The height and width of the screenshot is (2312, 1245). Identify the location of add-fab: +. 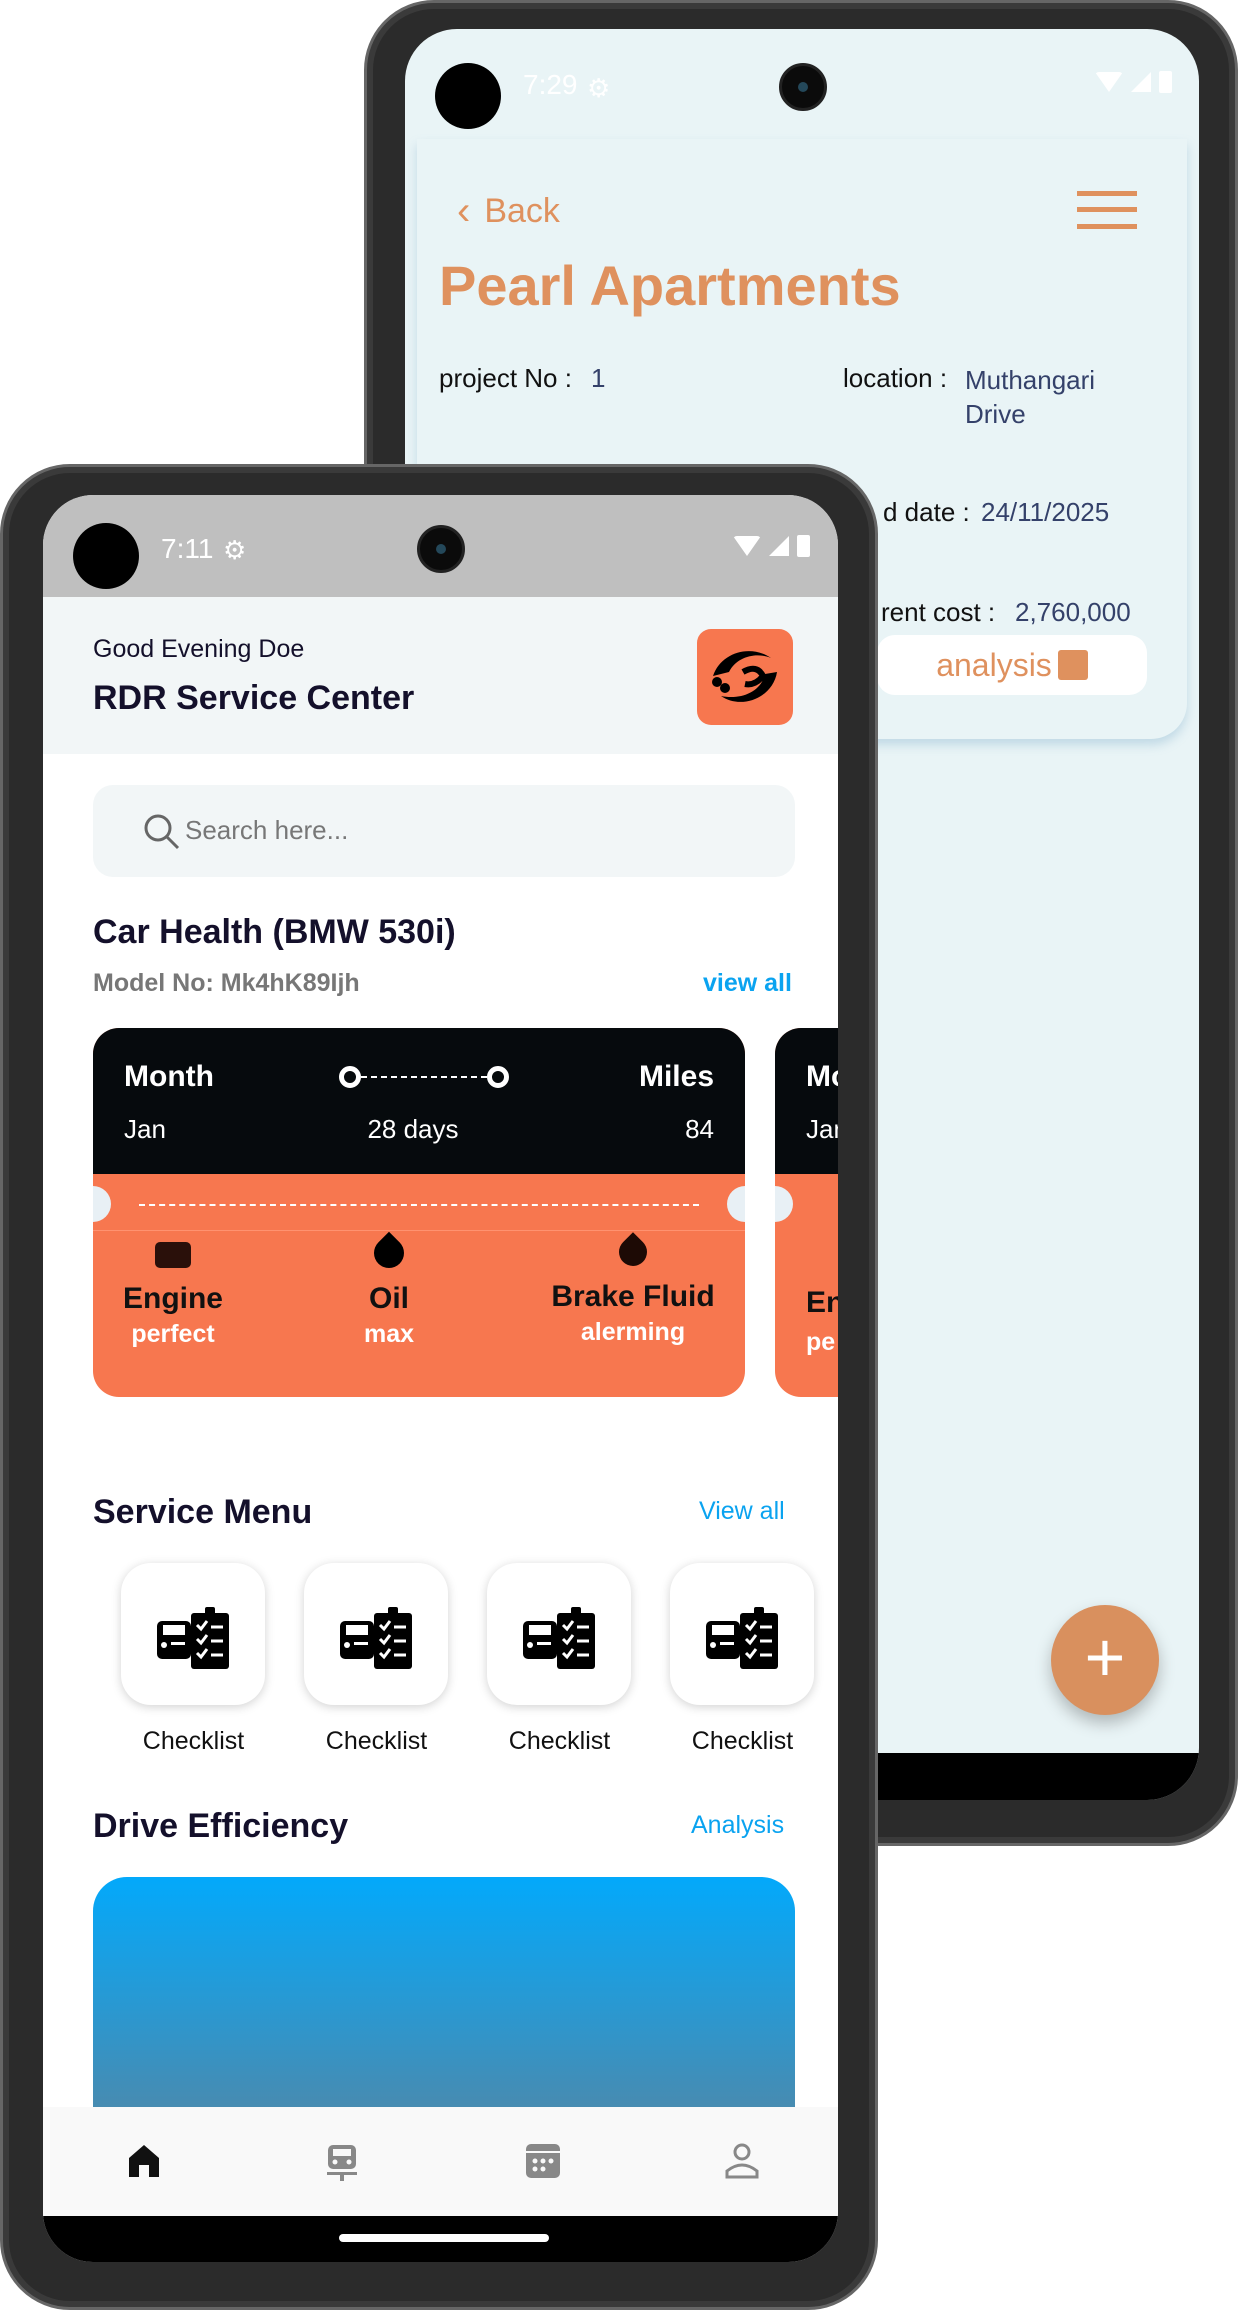
(1105, 1660).